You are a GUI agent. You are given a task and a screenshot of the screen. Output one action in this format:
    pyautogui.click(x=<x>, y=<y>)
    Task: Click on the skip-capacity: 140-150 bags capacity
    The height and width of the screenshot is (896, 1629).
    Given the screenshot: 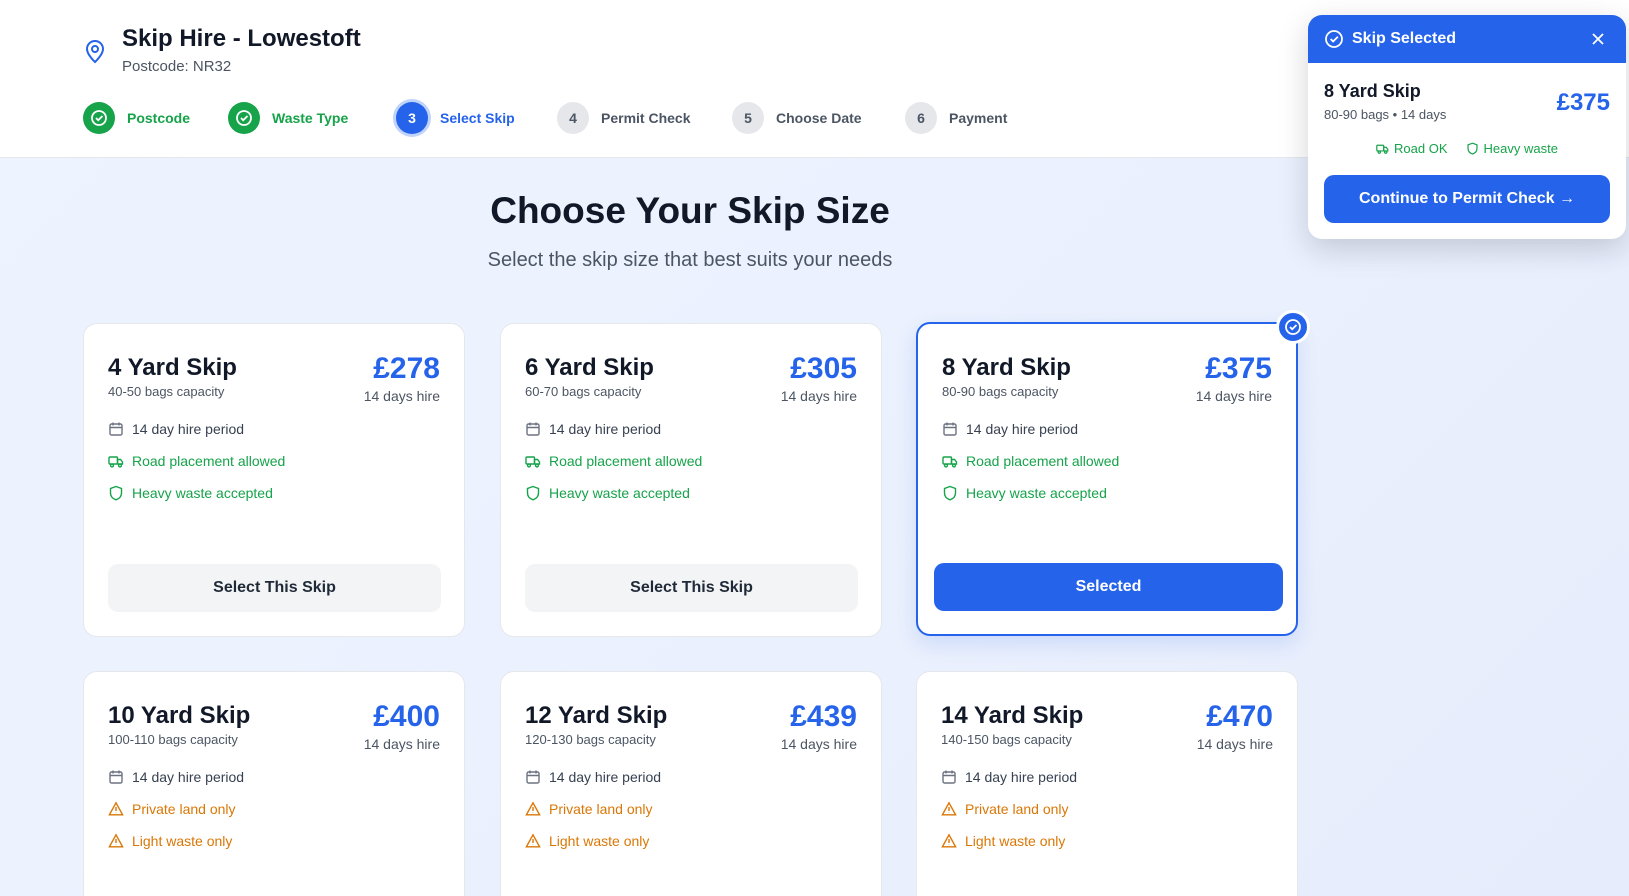 What is the action you would take?
    pyautogui.click(x=1006, y=739)
    